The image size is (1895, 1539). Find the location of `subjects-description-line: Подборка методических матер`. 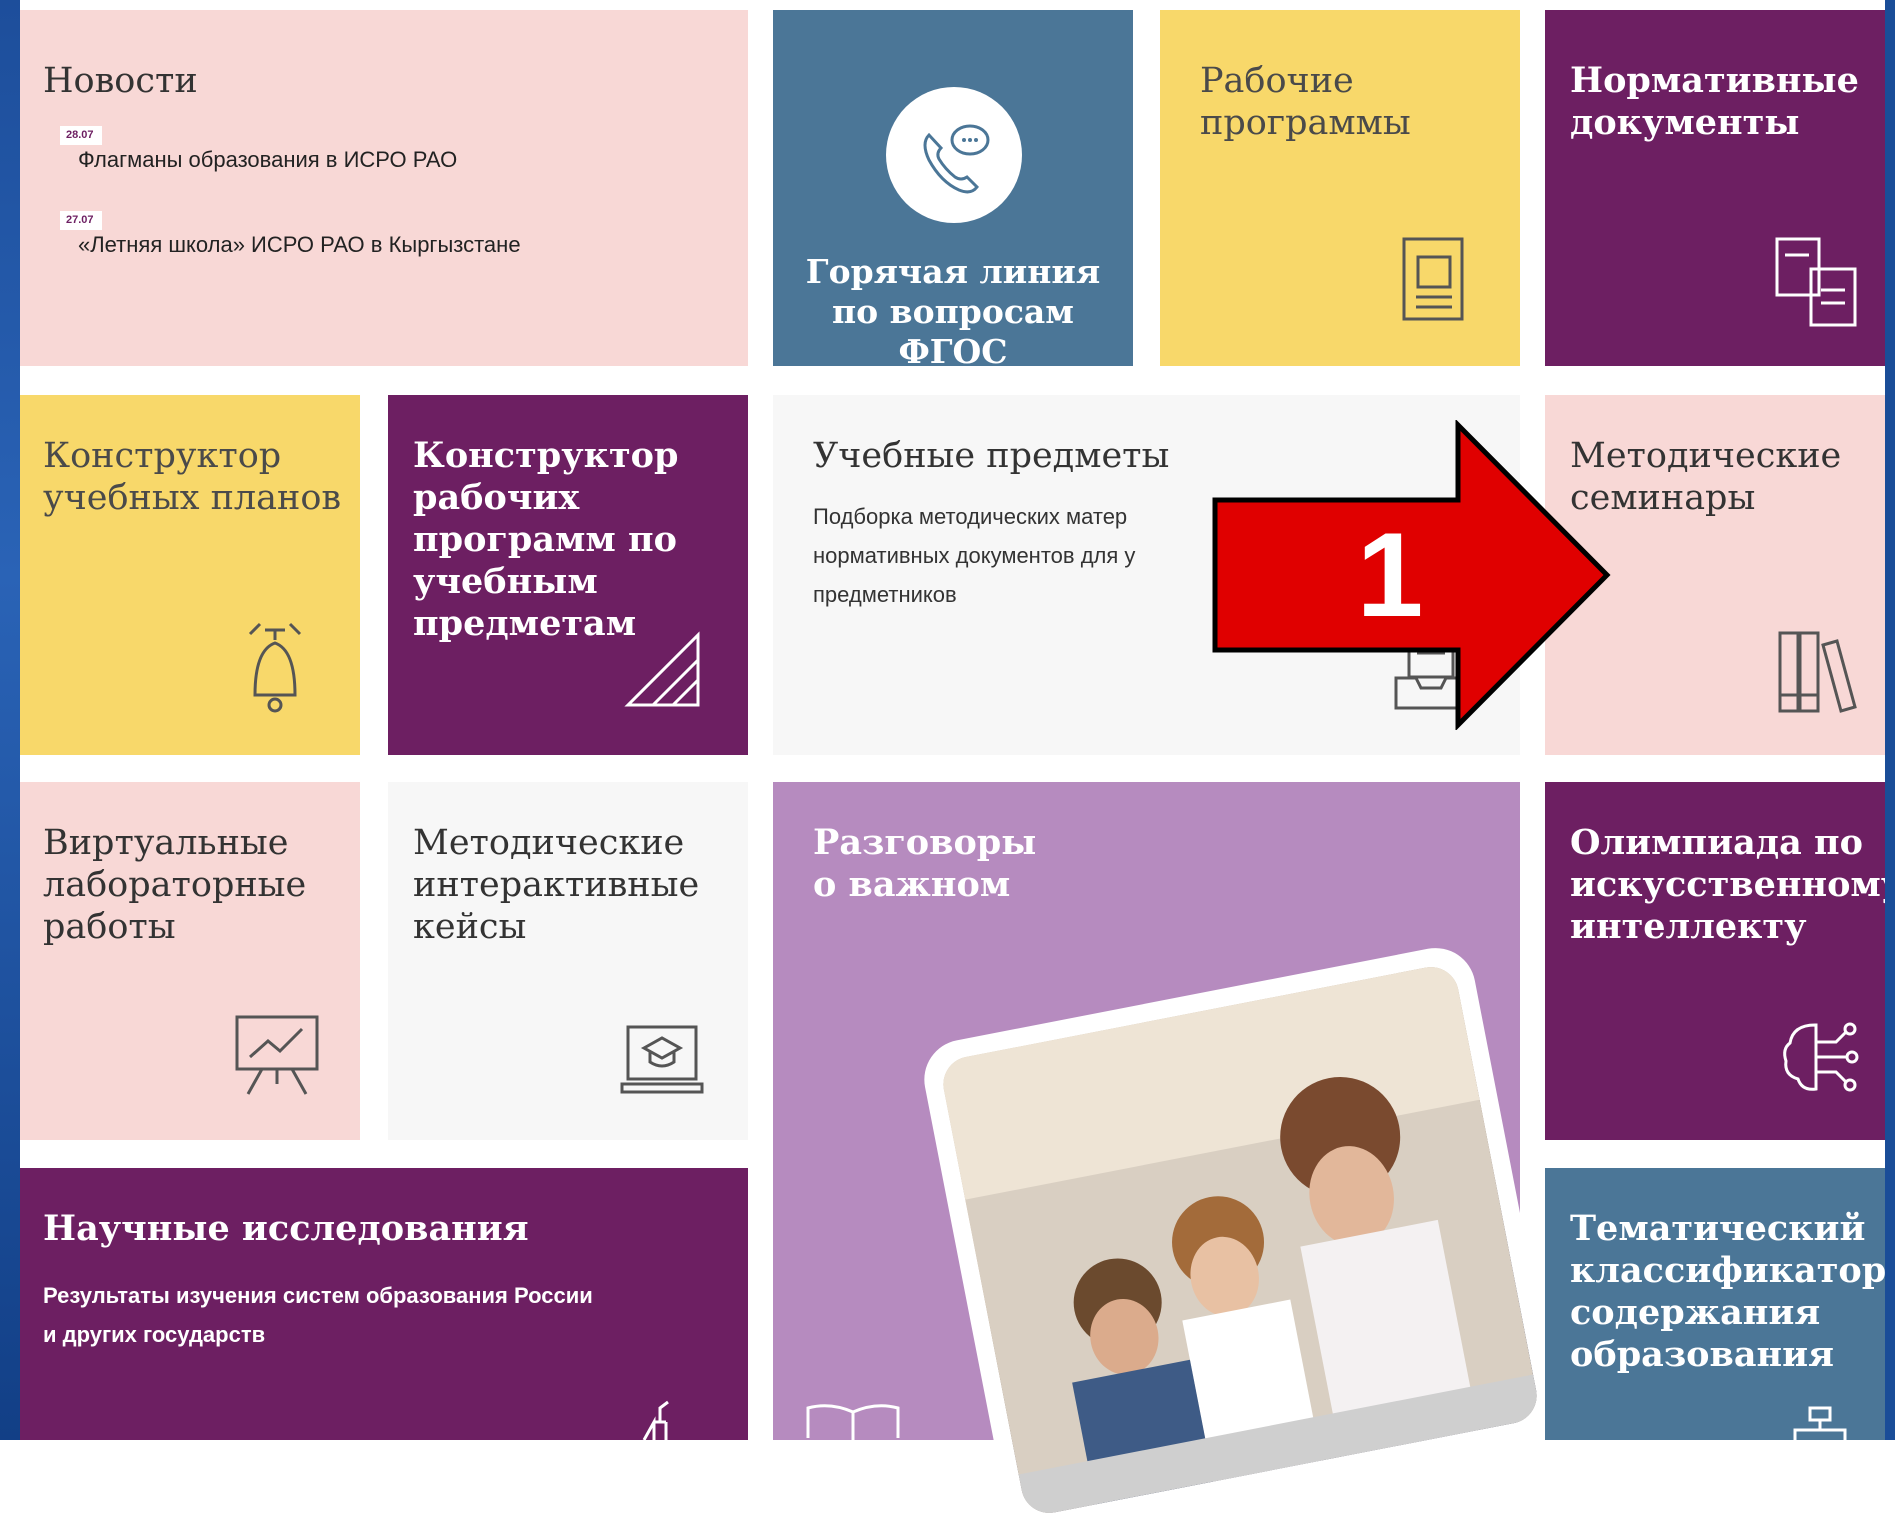

subjects-description-line: Подборка методических матер is located at coordinates (970, 516).